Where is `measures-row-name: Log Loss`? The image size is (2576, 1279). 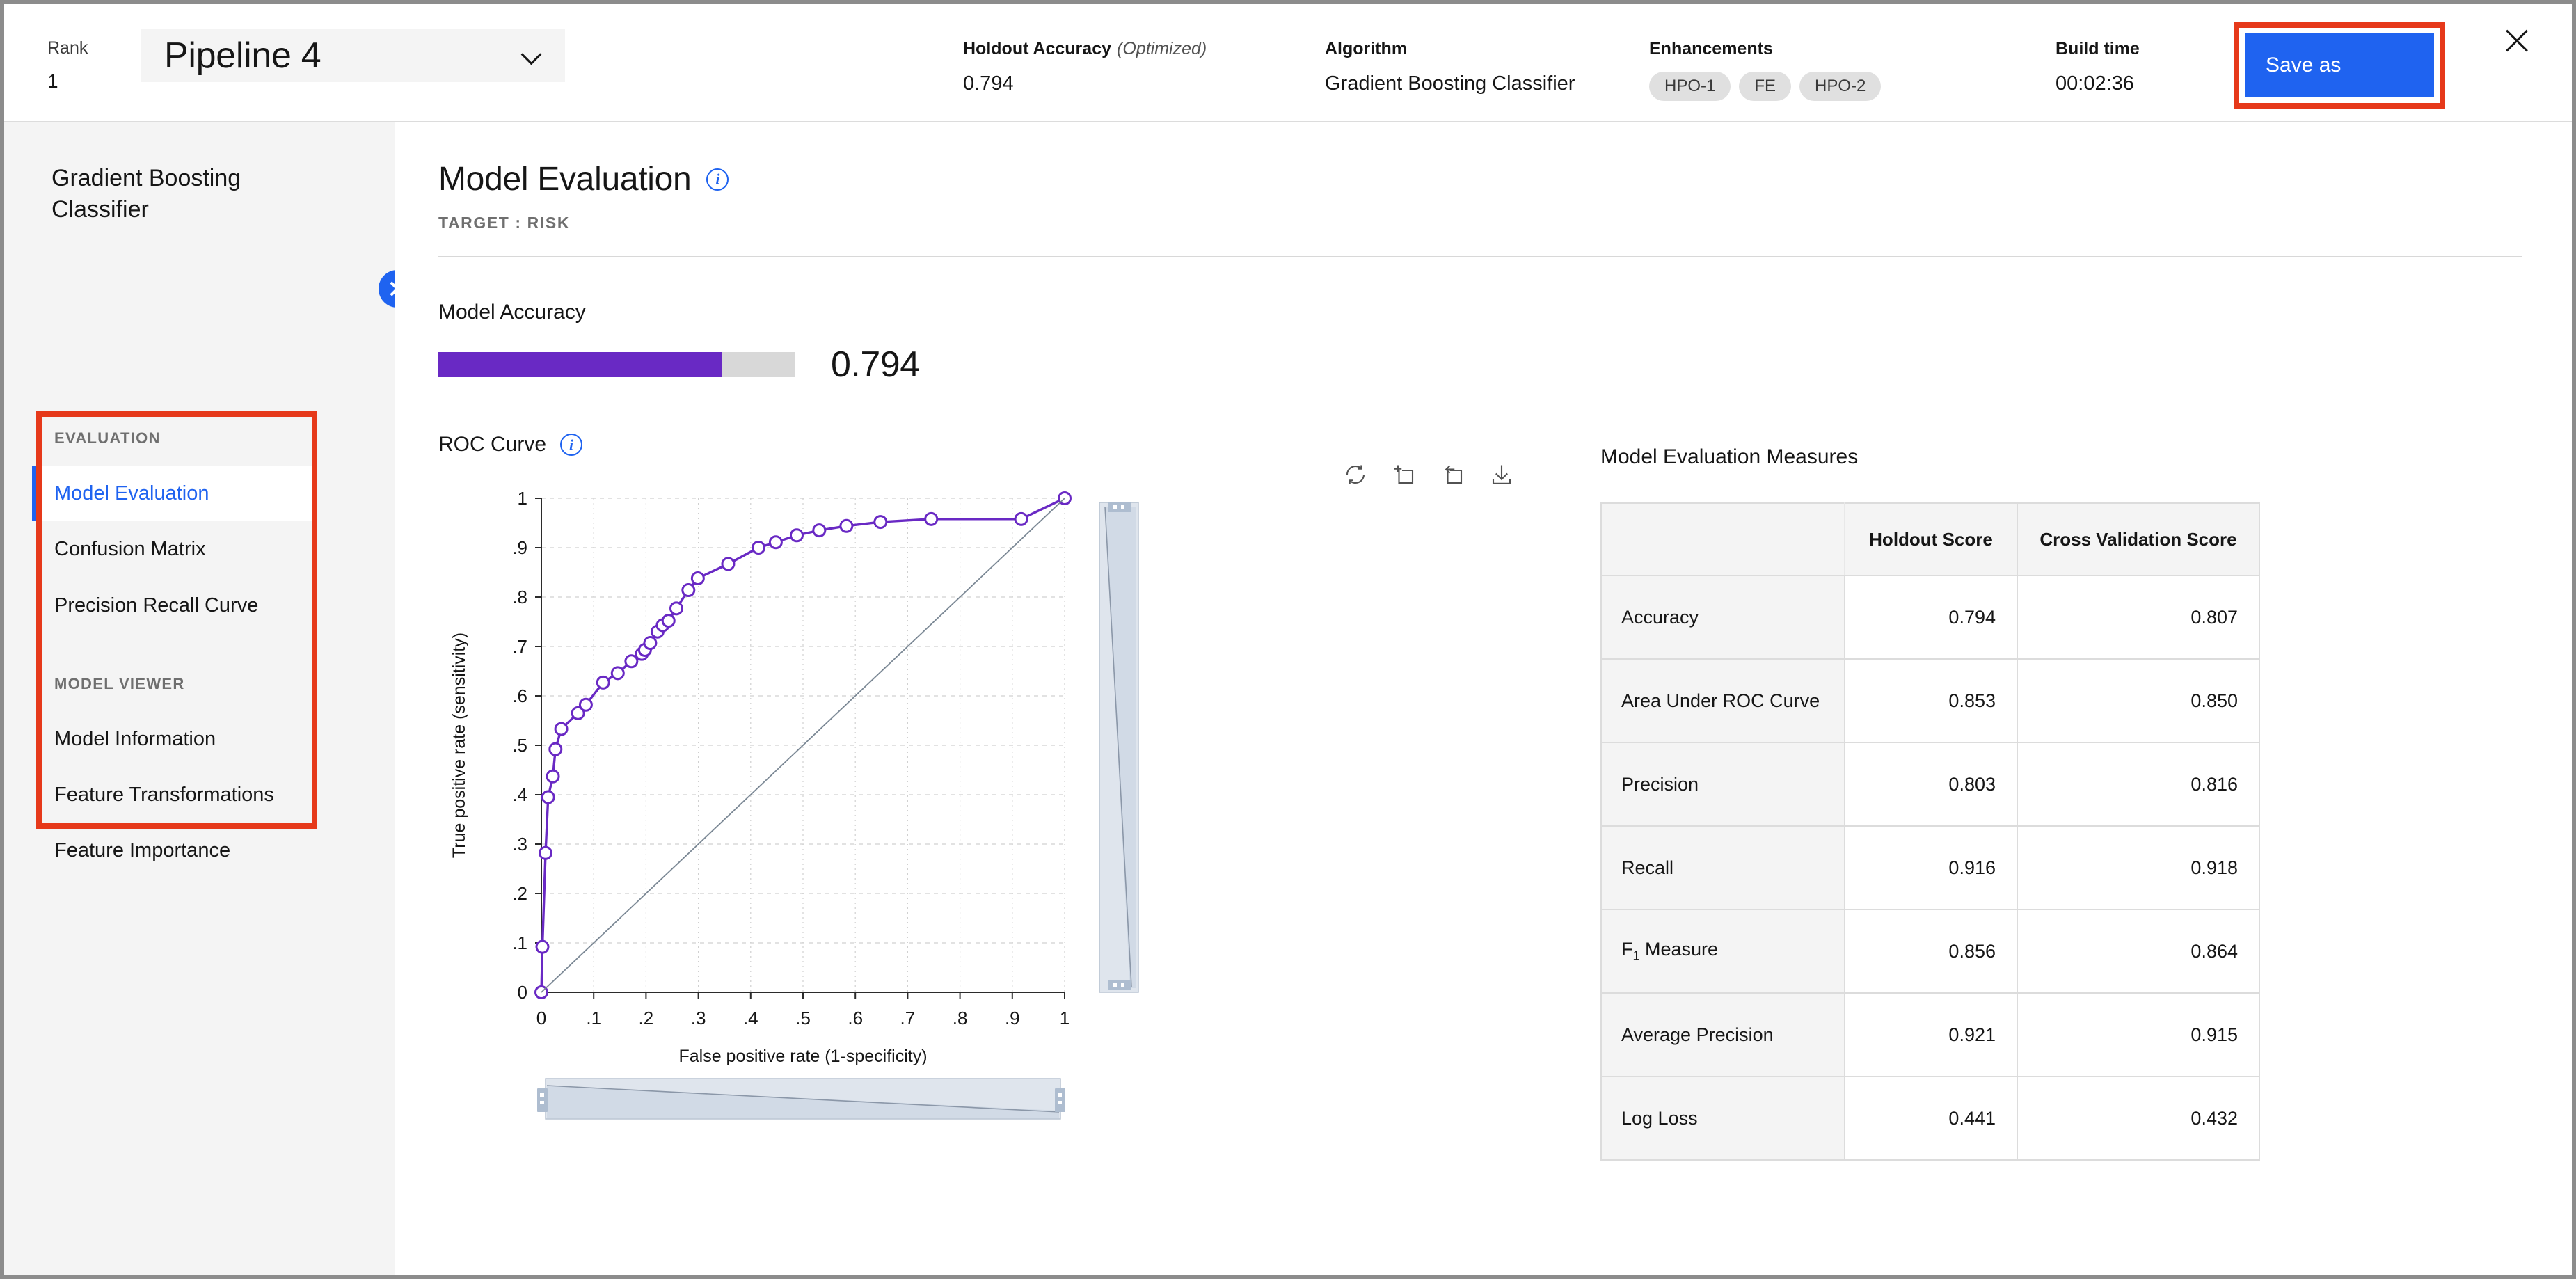
measures-row-name: Log Loss is located at coordinates (1722, 1119).